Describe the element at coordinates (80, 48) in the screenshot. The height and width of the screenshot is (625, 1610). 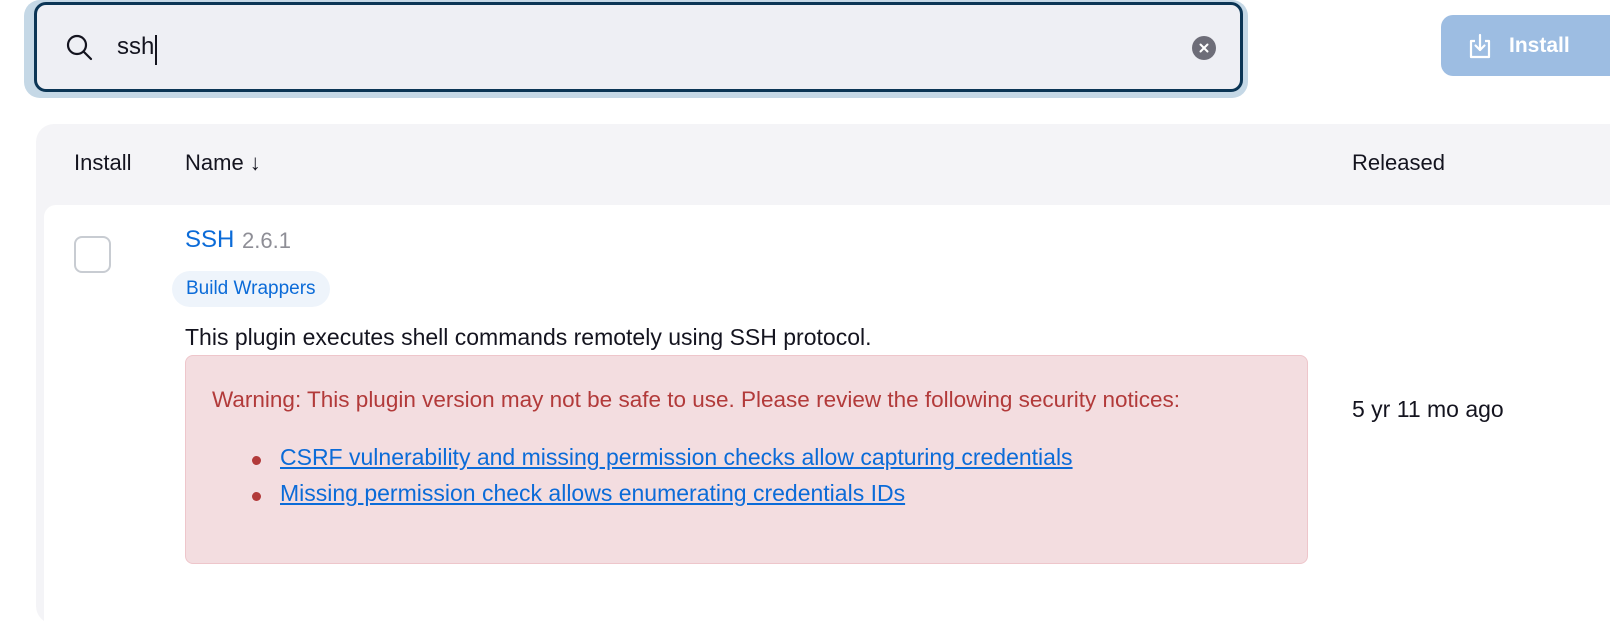
I see `search-icon` at that location.